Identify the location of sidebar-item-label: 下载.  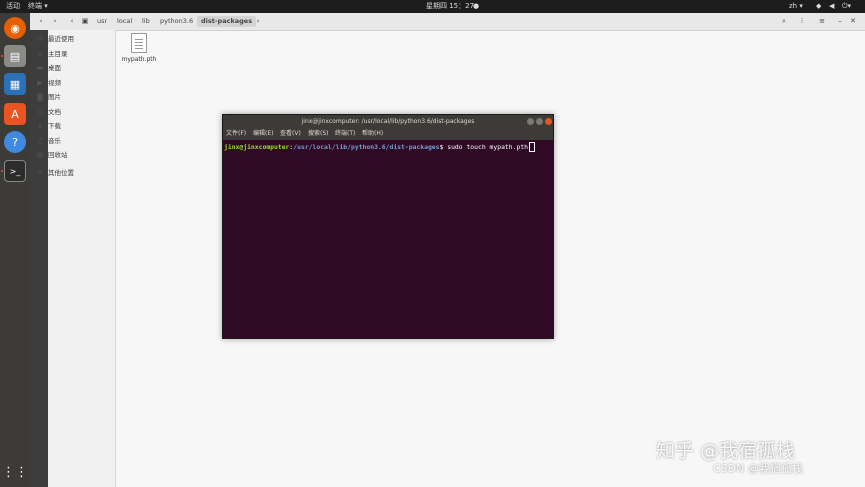
(54, 126).